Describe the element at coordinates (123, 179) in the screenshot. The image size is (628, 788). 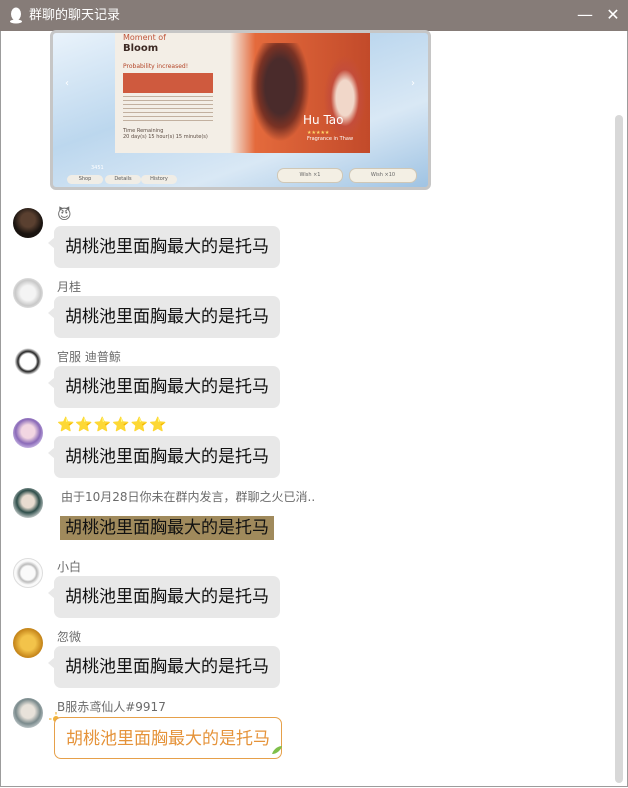
I see `details-button: Details` at that location.